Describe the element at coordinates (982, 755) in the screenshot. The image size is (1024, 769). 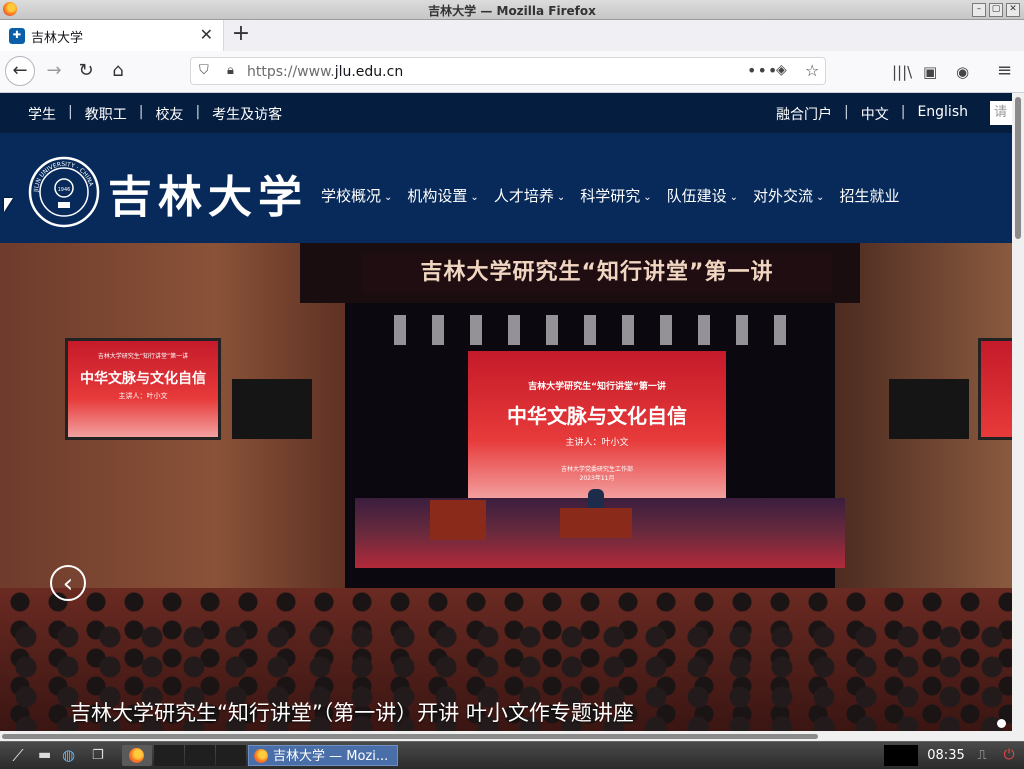
I see `network-icon: ⎍` at that location.